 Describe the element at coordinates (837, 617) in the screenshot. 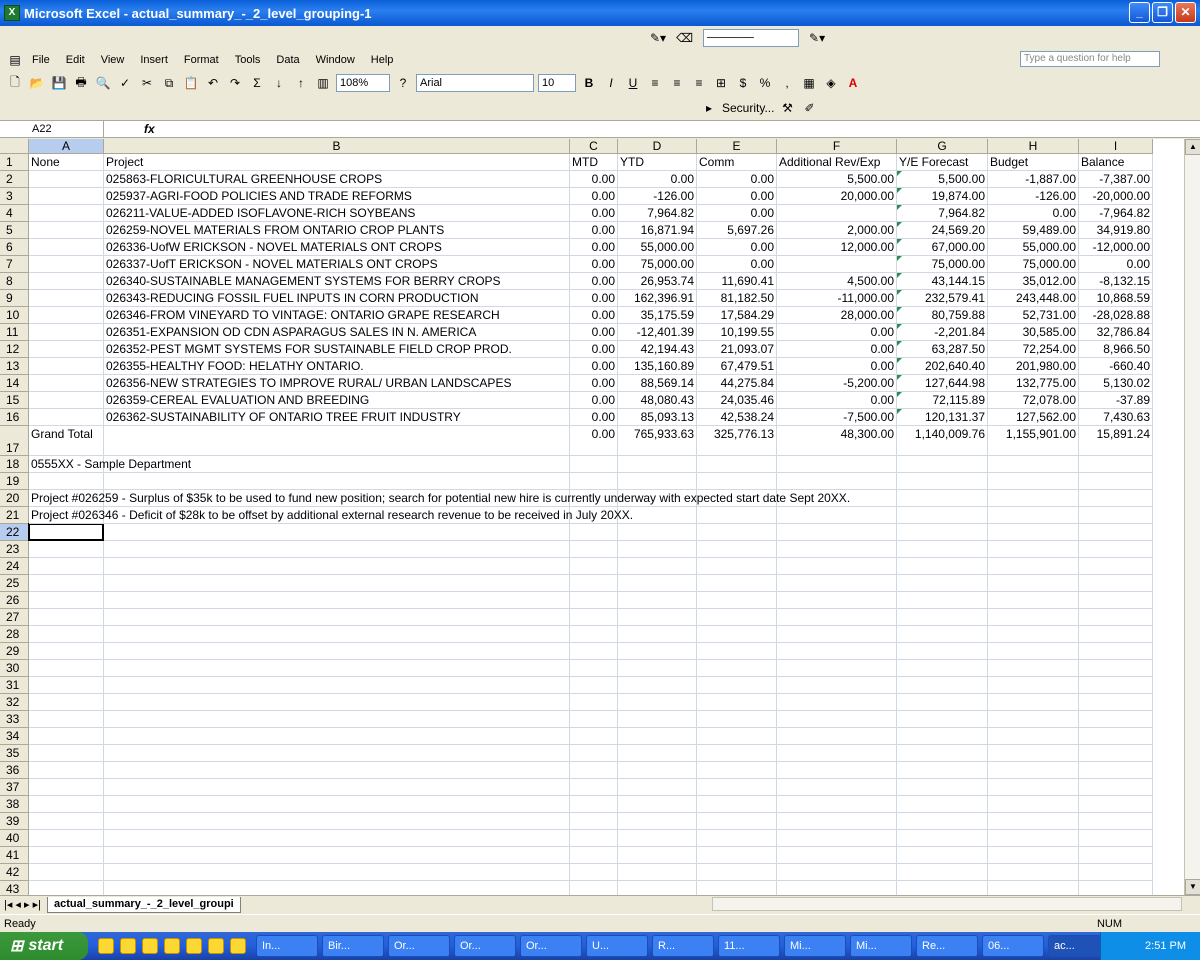

I see `cell-f27` at that location.